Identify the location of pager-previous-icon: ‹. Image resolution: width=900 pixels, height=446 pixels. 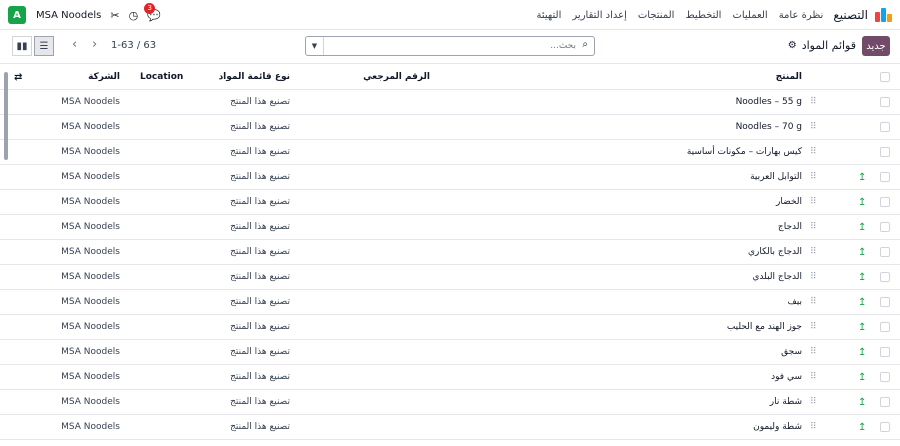
(74, 44).